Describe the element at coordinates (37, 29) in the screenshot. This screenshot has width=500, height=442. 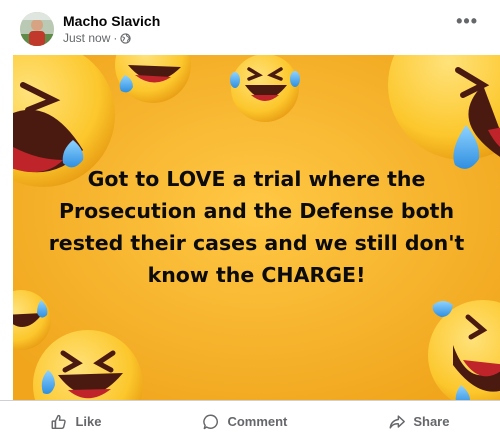
I see `avatar` at that location.